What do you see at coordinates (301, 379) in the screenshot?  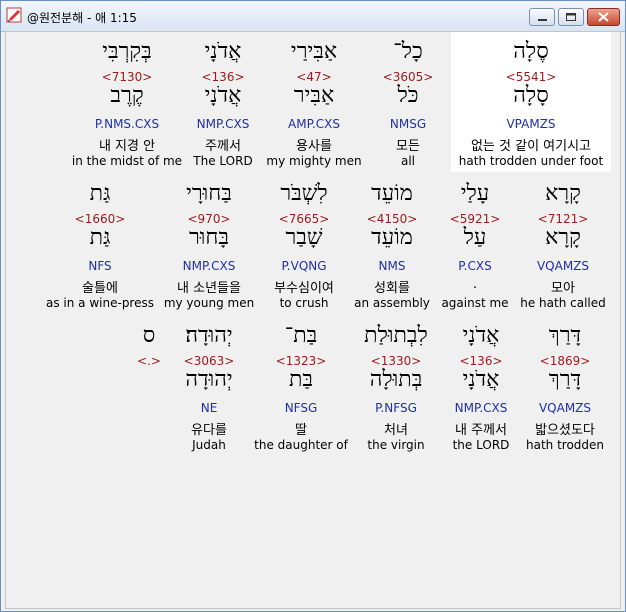 I see `lexeme: בַּת` at bounding box center [301, 379].